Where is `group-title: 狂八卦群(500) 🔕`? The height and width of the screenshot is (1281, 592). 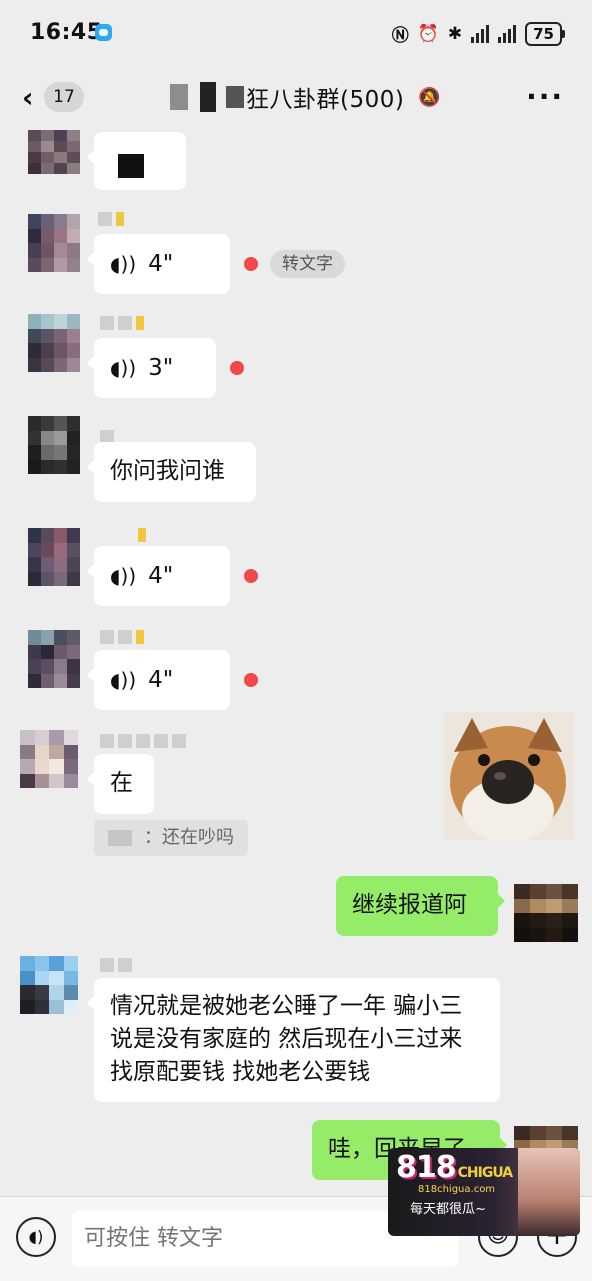 group-title: 狂八卦群(500) 🔕 is located at coordinates (305, 97).